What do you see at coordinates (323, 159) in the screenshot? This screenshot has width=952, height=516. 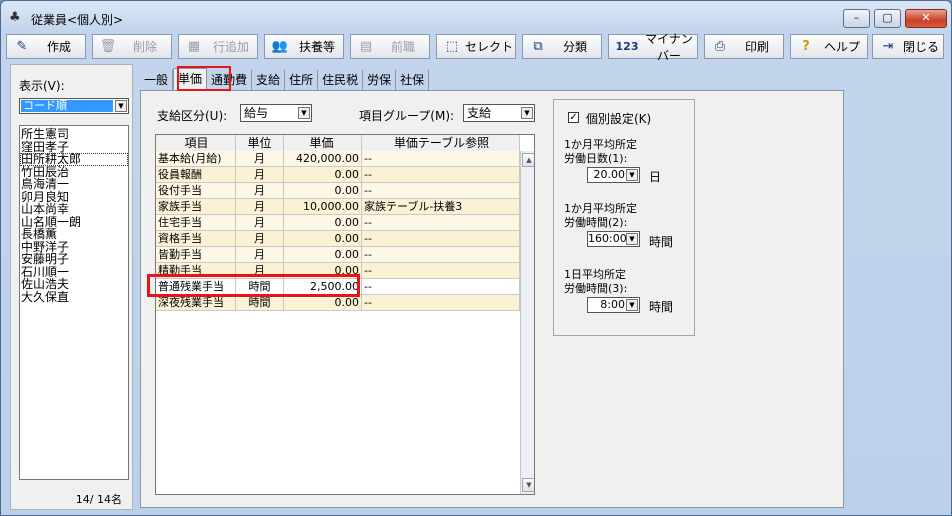 I see `cell-price: 420,000.00` at bounding box center [323, 159].